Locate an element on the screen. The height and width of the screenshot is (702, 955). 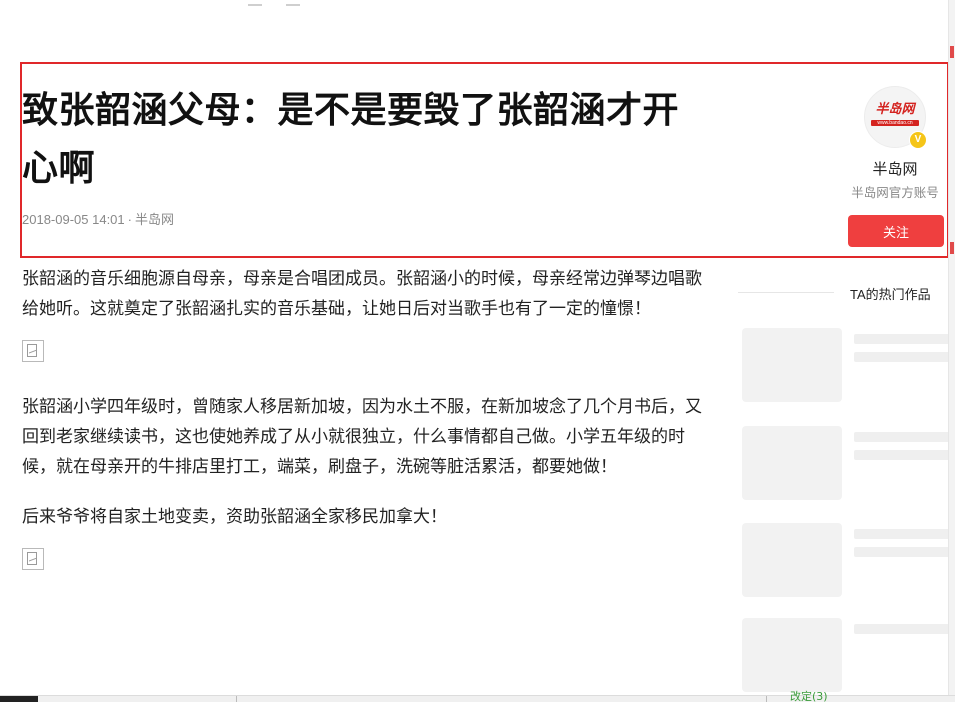
taskbar-text: 改定(3) is located at coordinates (809, 696).